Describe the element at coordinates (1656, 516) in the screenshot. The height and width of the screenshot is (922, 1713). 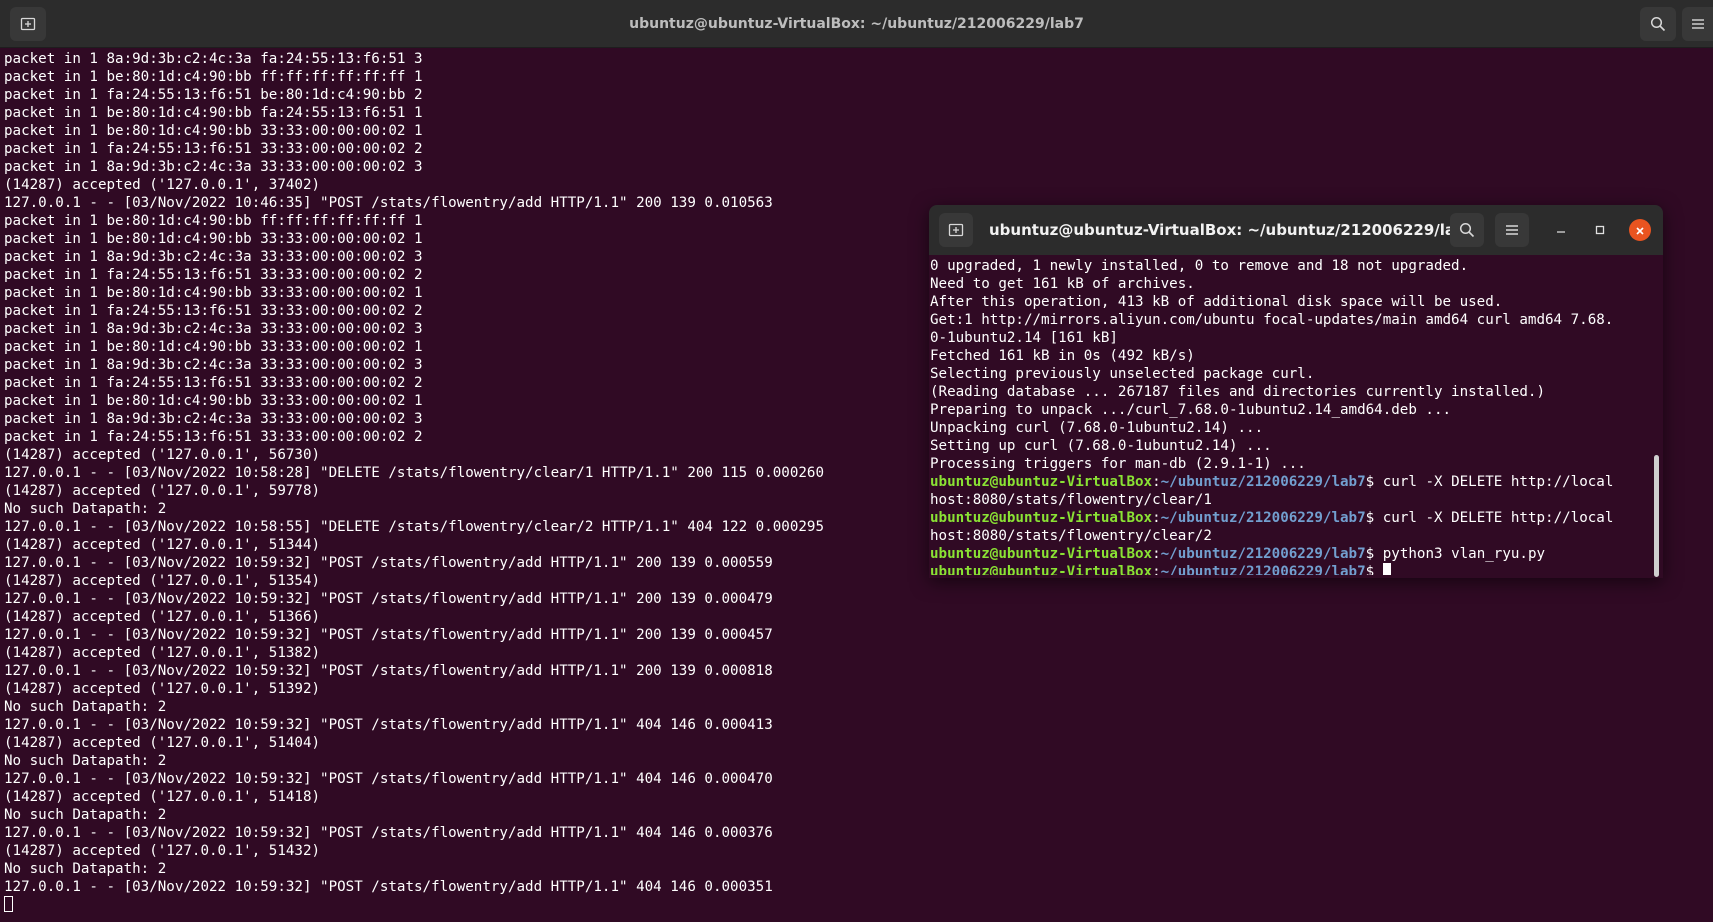
I see `terminal-scrollbar` at that location.